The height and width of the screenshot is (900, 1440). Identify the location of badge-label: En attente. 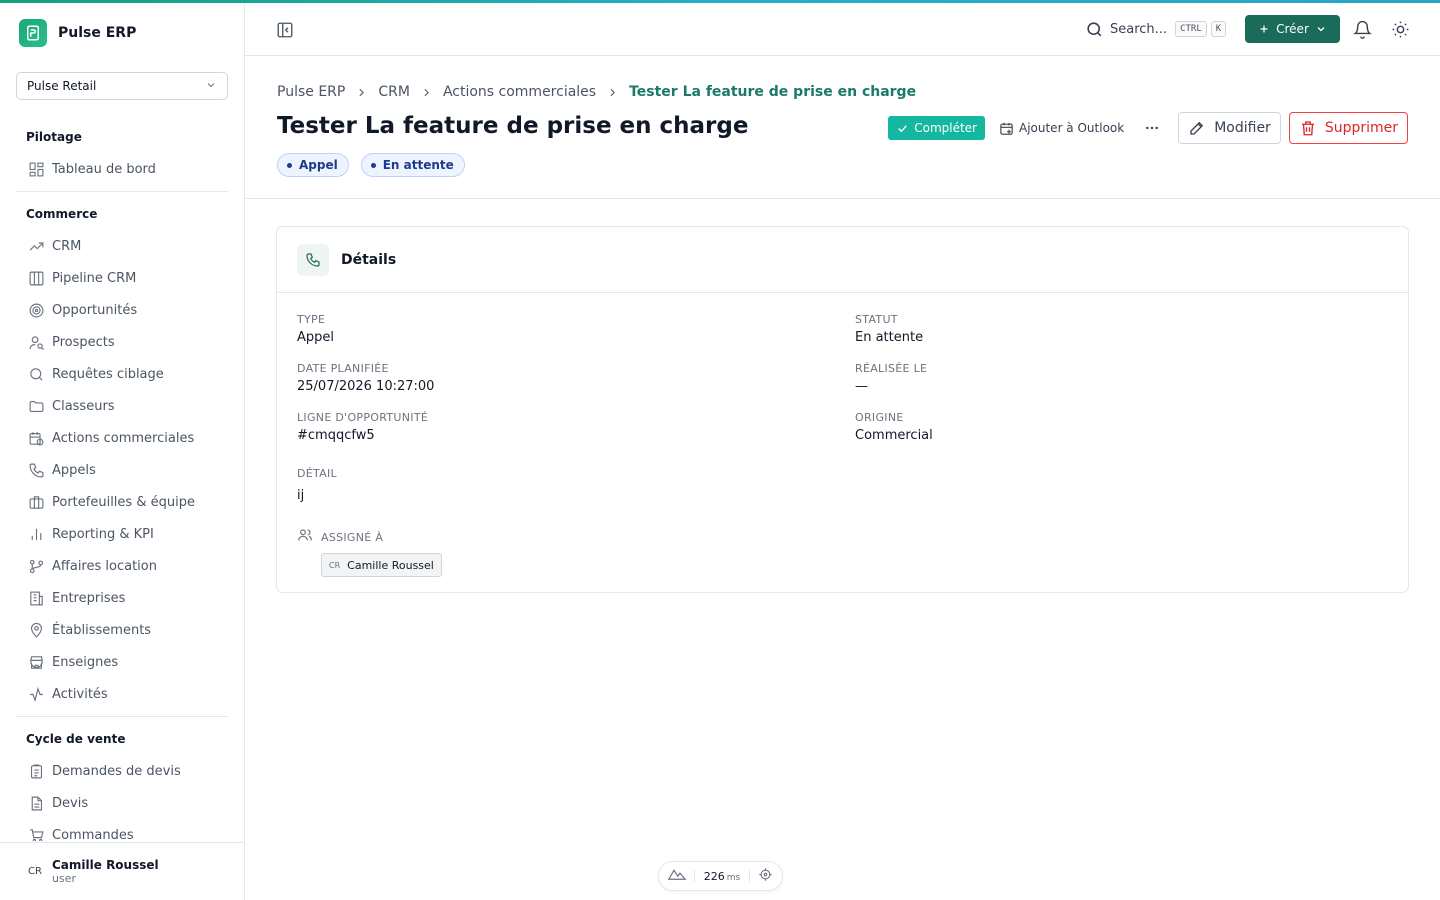
(418, 165).